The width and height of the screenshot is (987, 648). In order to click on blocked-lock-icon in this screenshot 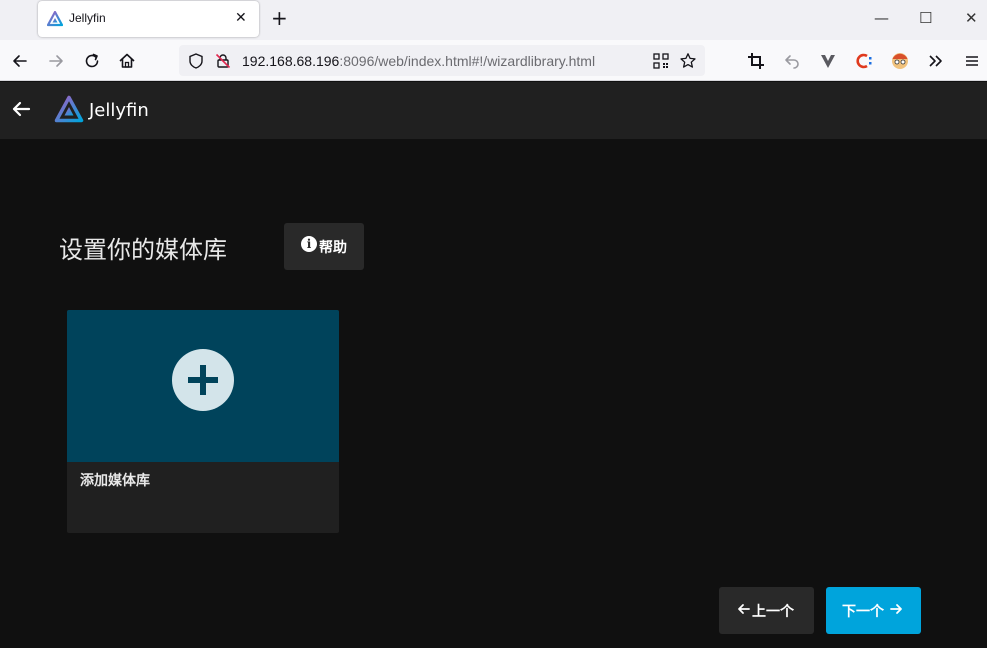, I will do `click(223, 61)`.